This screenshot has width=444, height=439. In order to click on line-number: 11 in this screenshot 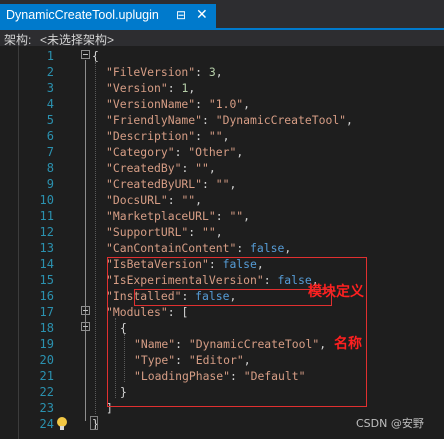, I will do `click(46, 216)`.